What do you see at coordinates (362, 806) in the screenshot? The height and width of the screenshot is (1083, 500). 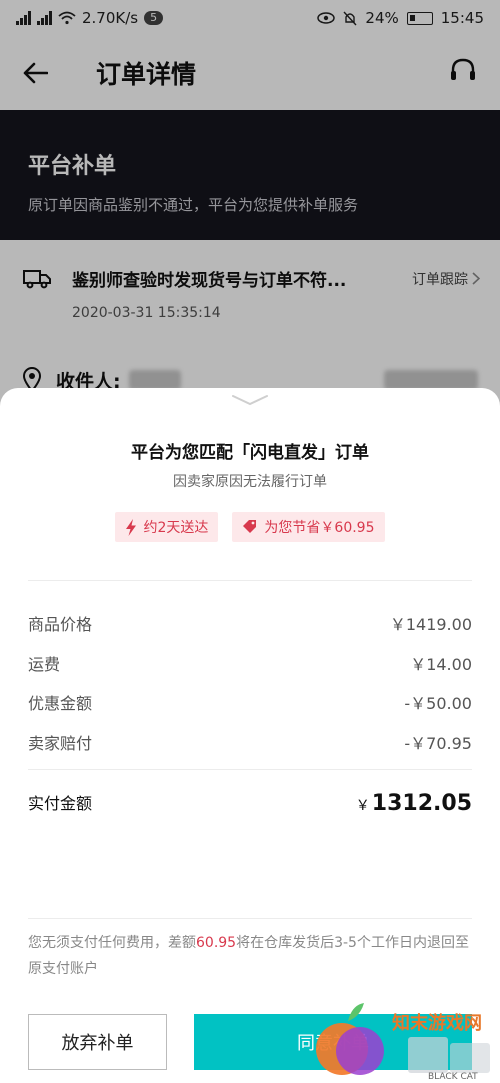 I see `total-currency: ￥` at bounding box center [362, 806].